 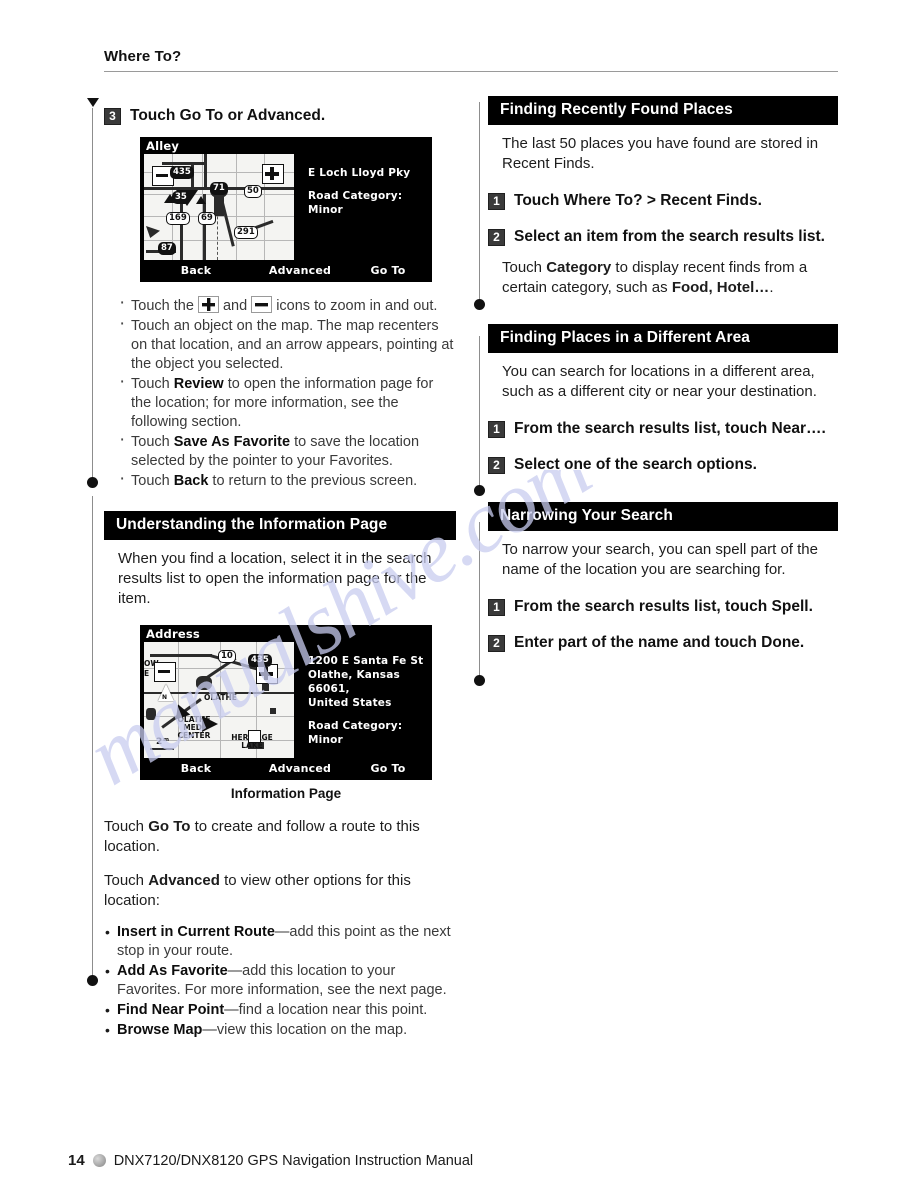 I want to click on section-heading-finding-recently-found-places: Finding Recently Found Places, so click(x=663, y=110).